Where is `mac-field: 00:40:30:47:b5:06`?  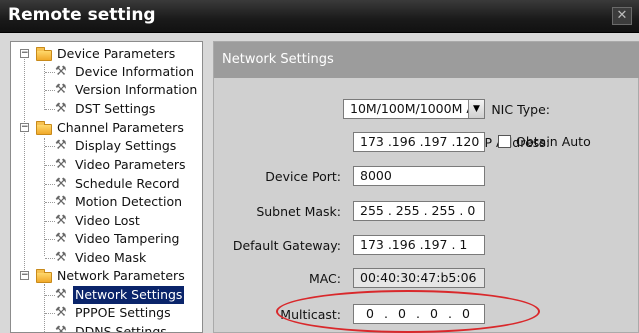 mac-field: 00:40:30:47:b5:06 is located at coordinates (419, 278).